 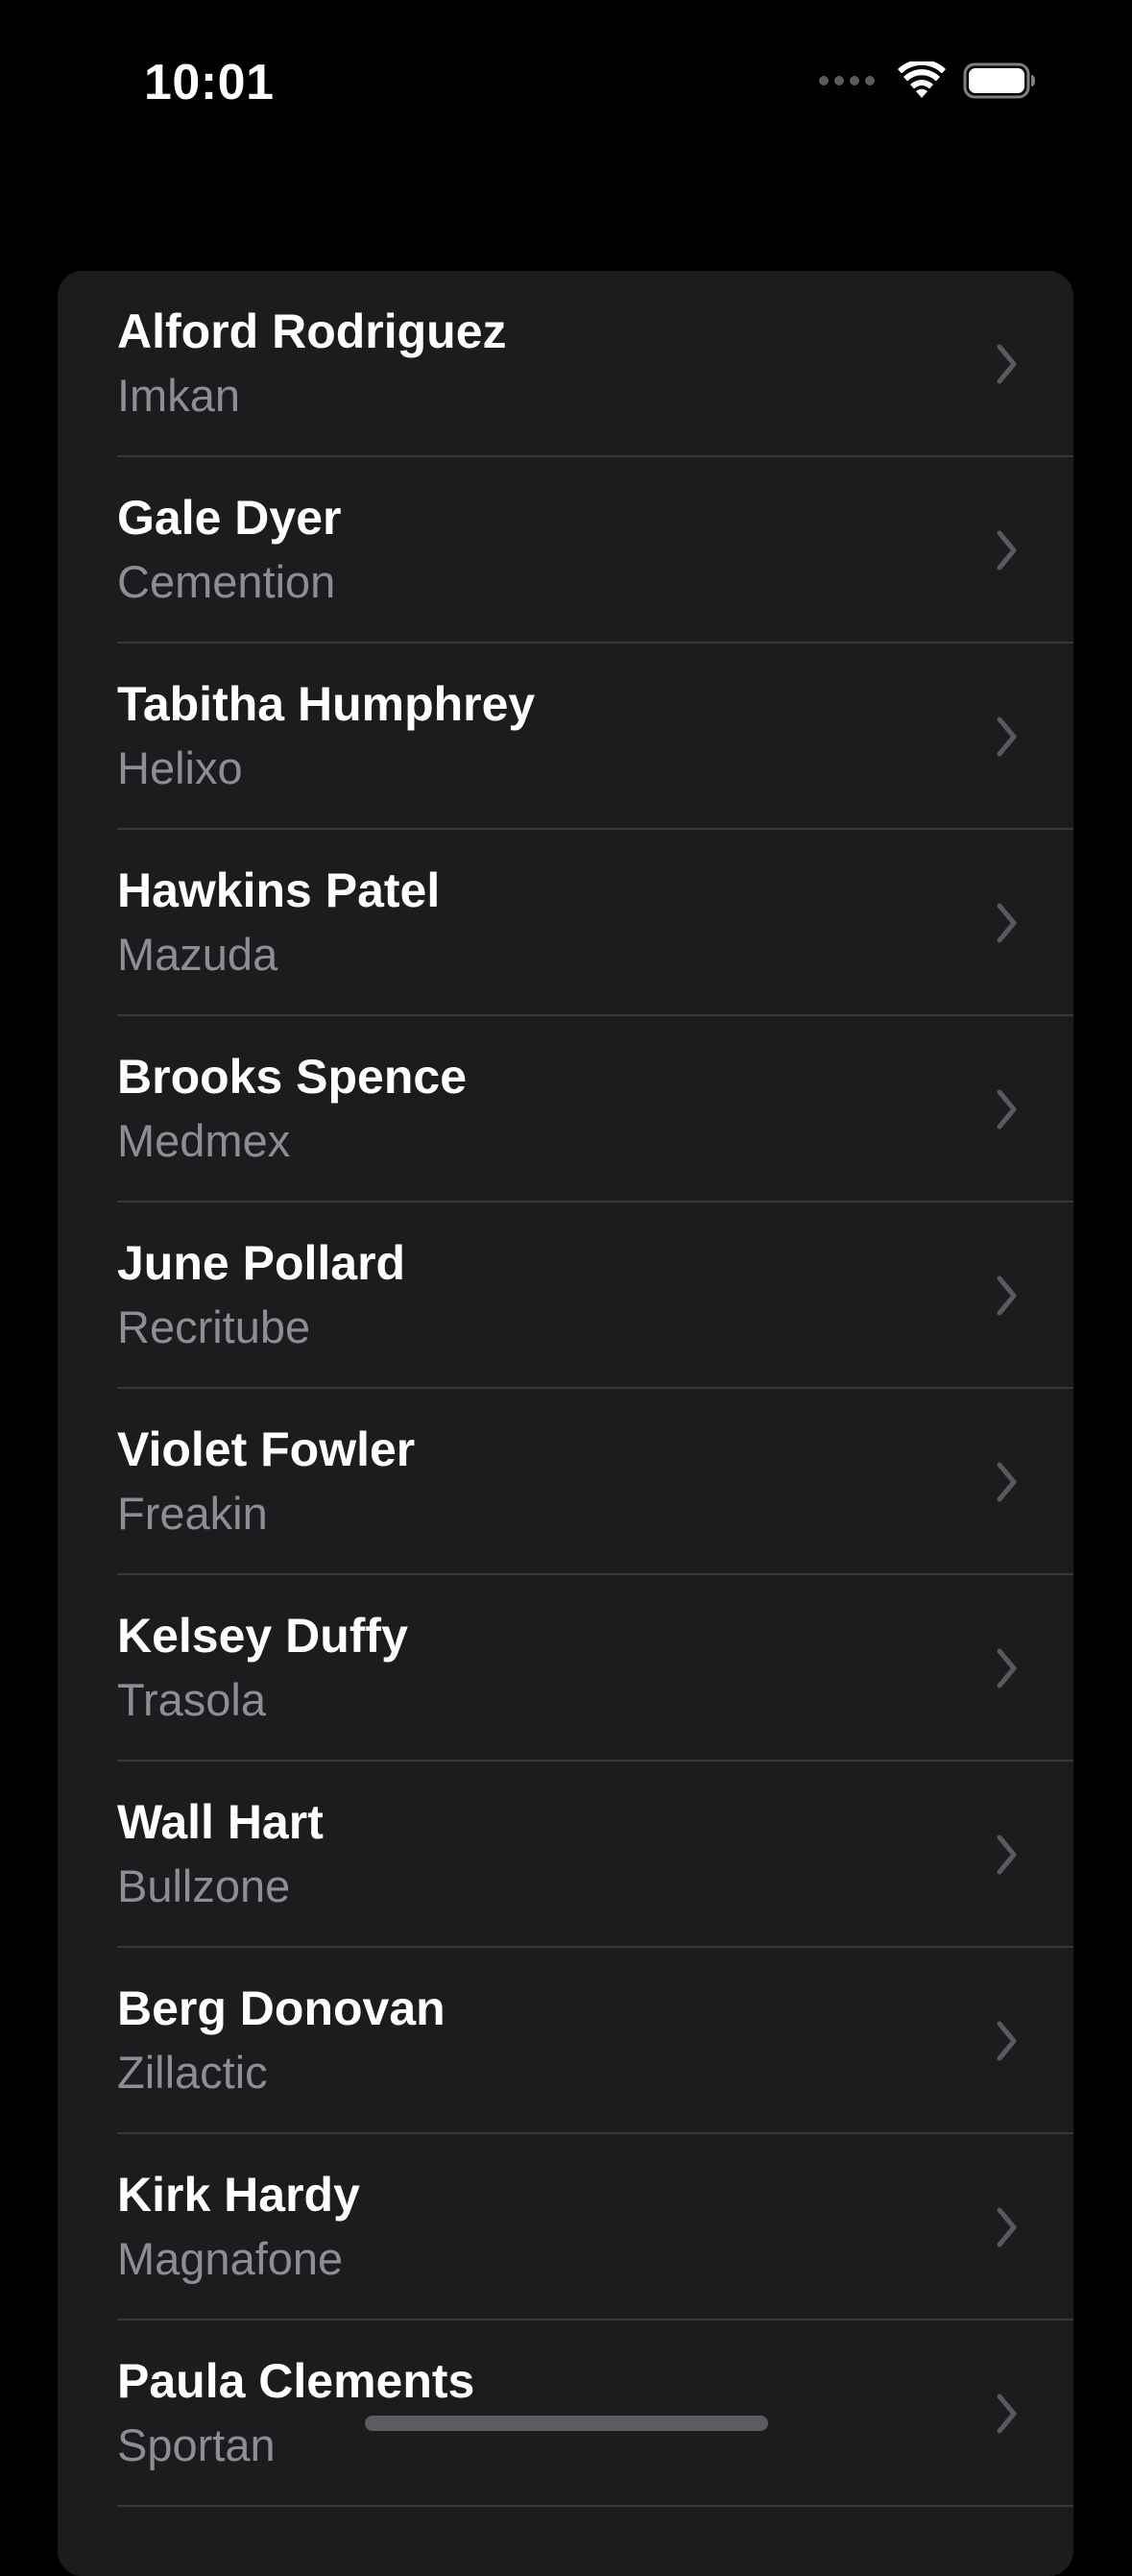 I want to click on contact-company: Medmex, so click(x=204, y=1140).